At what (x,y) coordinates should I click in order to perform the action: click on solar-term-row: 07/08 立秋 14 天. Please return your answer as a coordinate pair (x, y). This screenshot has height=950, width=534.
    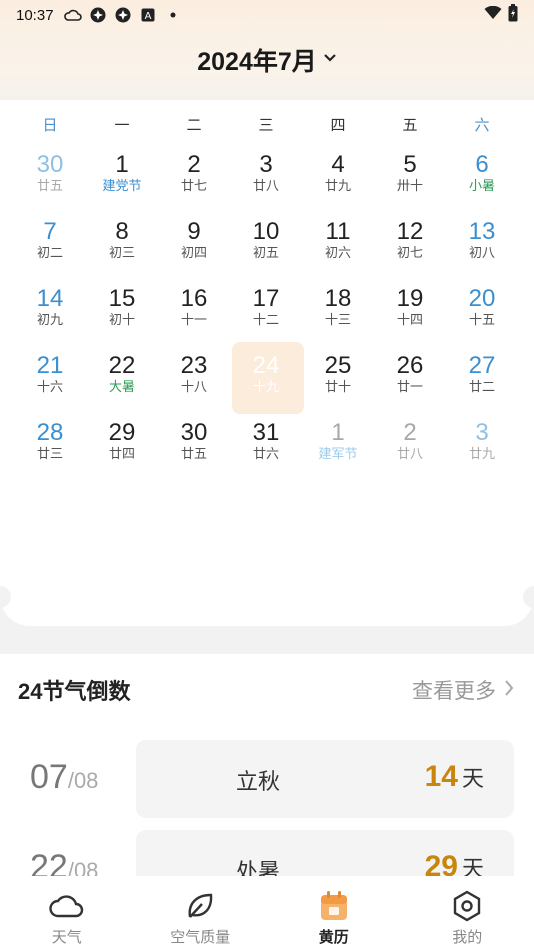
    Looking at the image, I should click on (267, 779).